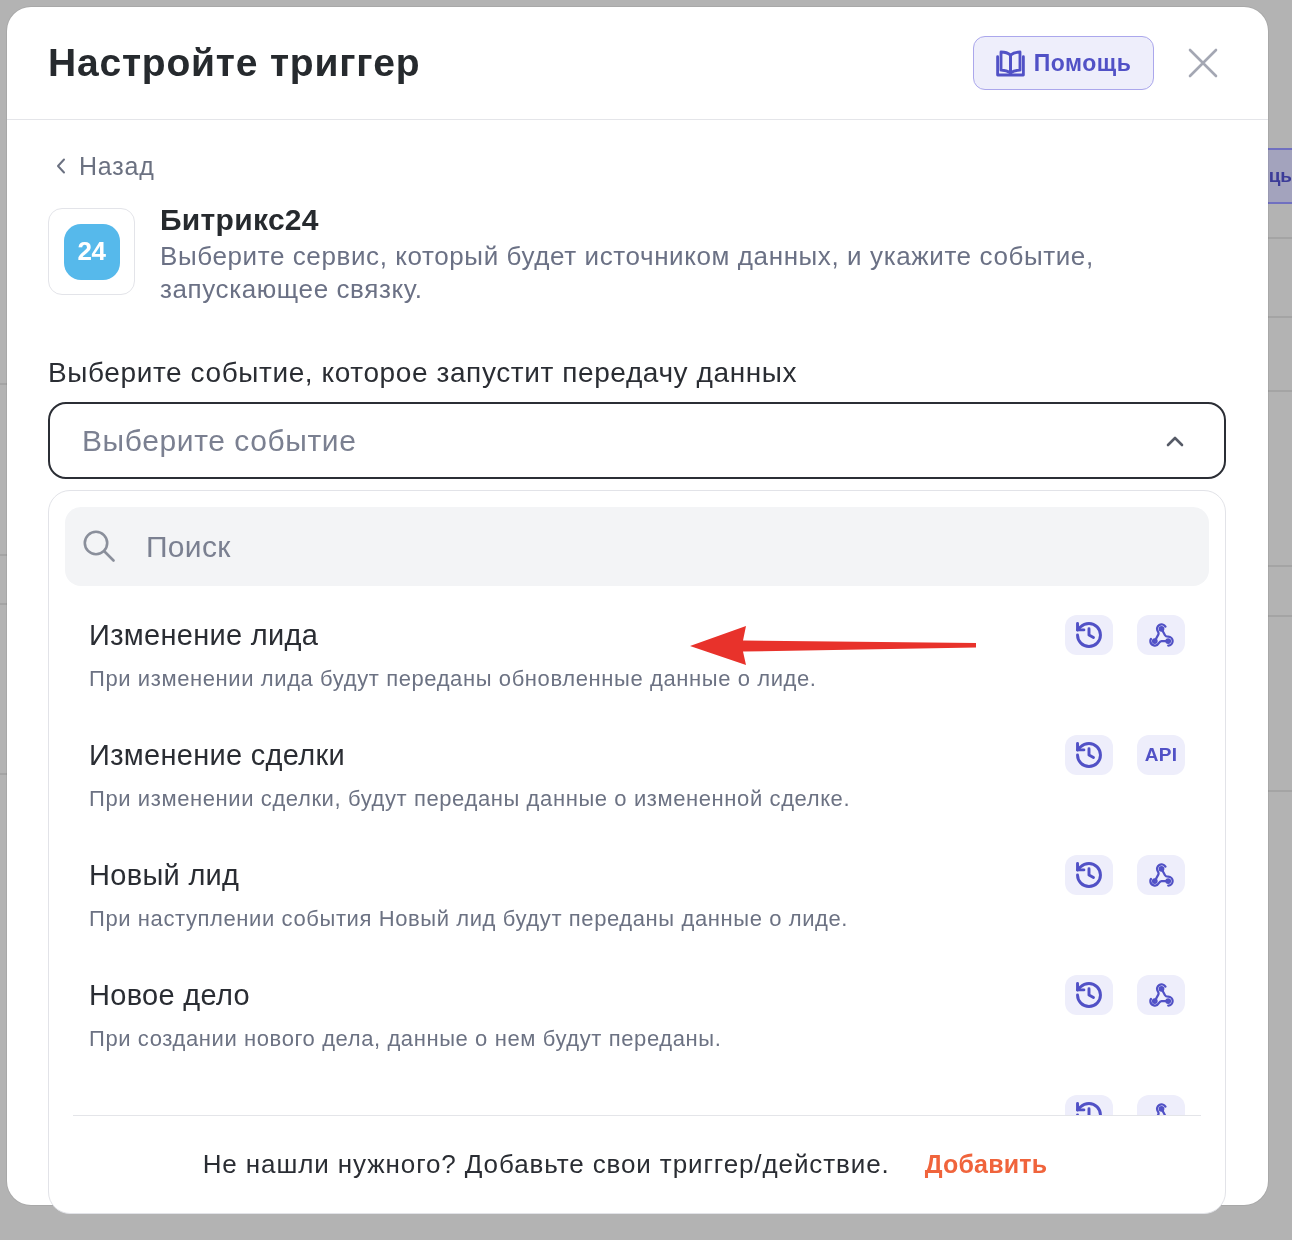  What do you see at coordinates (637, 546) in the screenshot?
I see `search-field: Поиск` at bounding box center [637, 546].